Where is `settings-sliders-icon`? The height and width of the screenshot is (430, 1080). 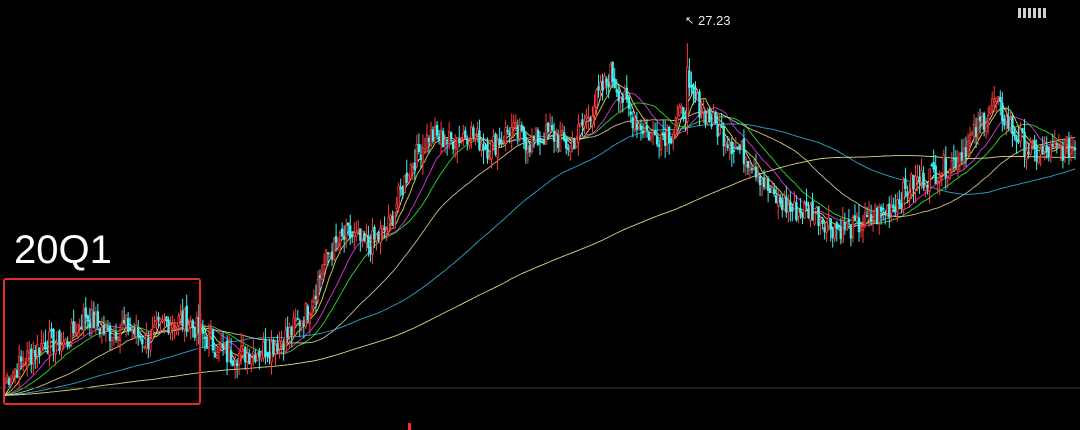 settings-sliders-icon is located at coordinates (1038, 11).